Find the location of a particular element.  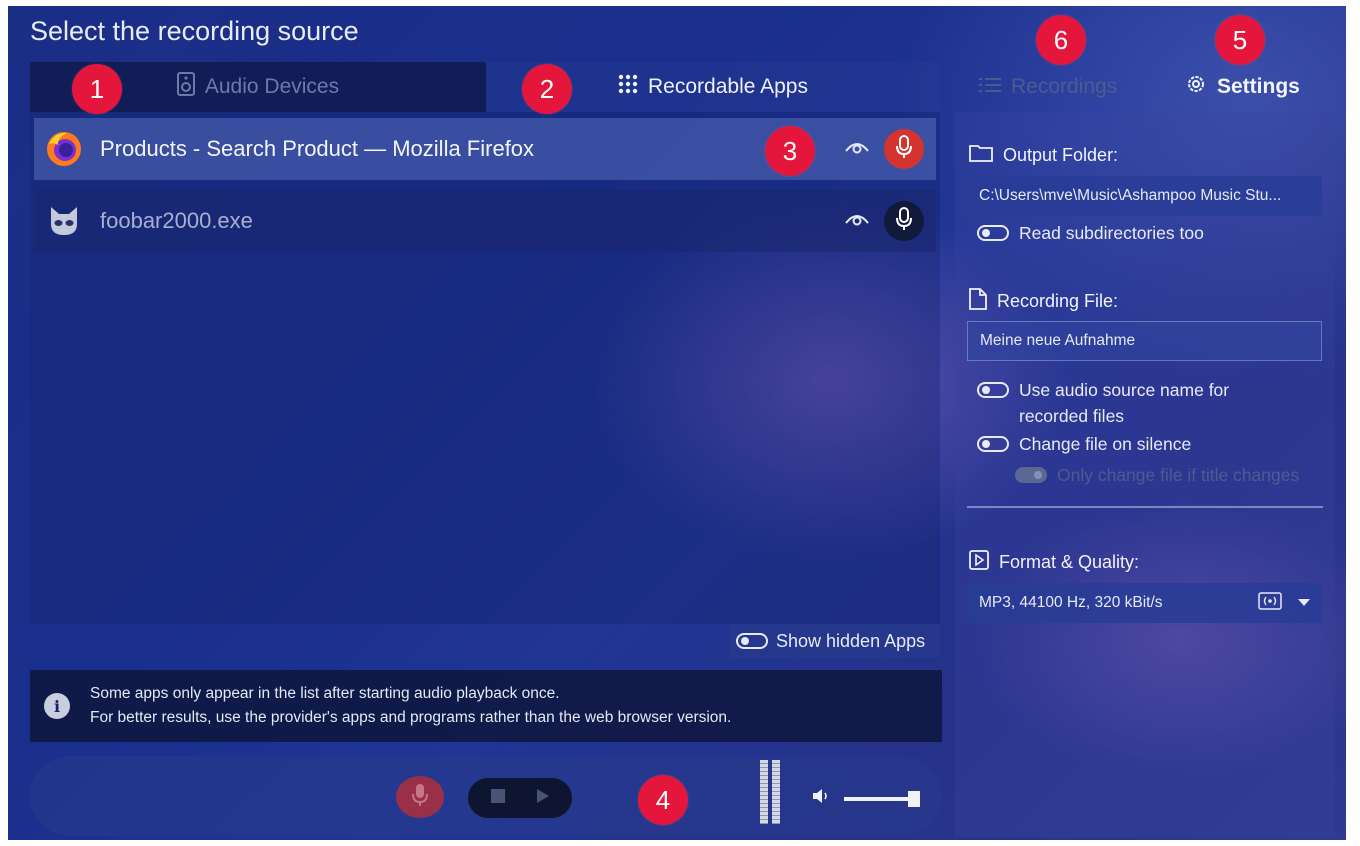

tab-audio-devices-label: Audio Devices is located at coordinates (272, 86).